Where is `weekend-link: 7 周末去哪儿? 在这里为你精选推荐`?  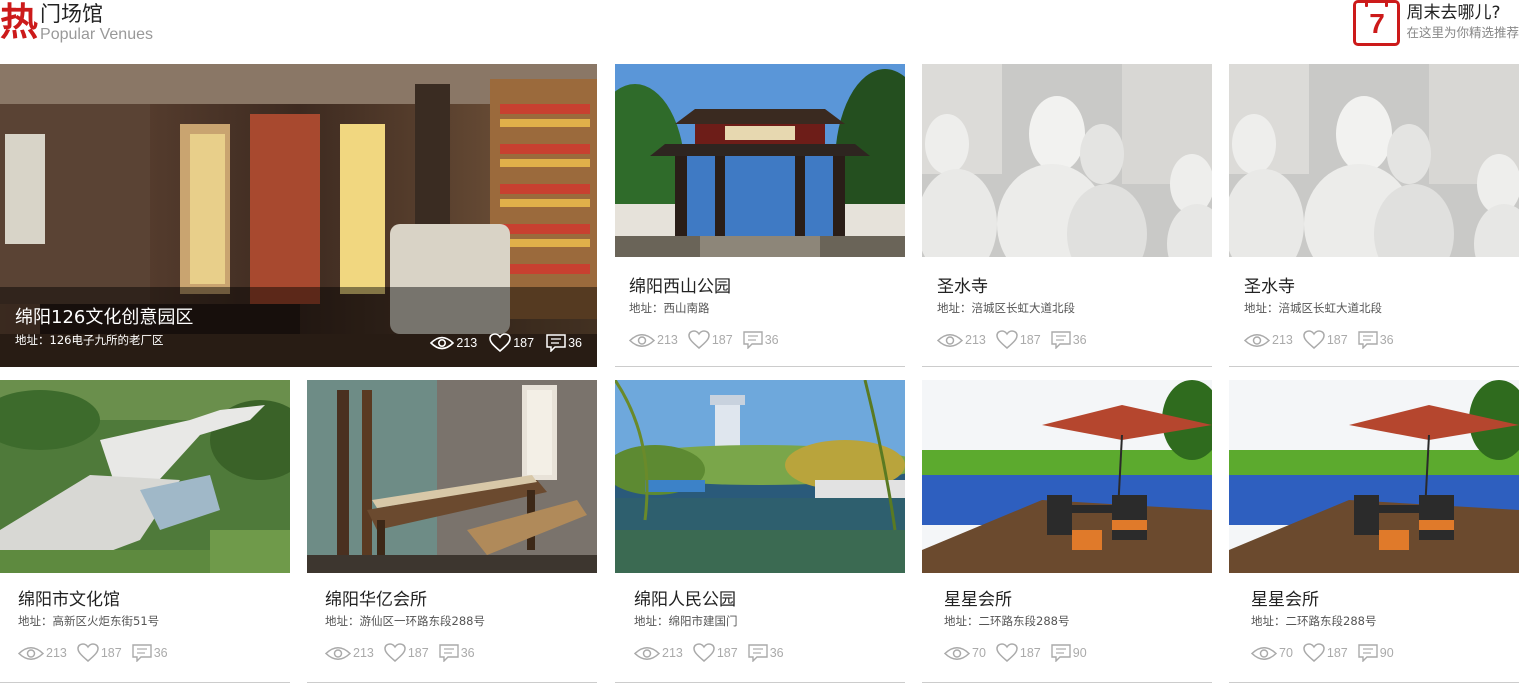
weekend-link: 7 周末去哪儿? 在这里为你精选推荐 is located at coordinates (1436, 24).